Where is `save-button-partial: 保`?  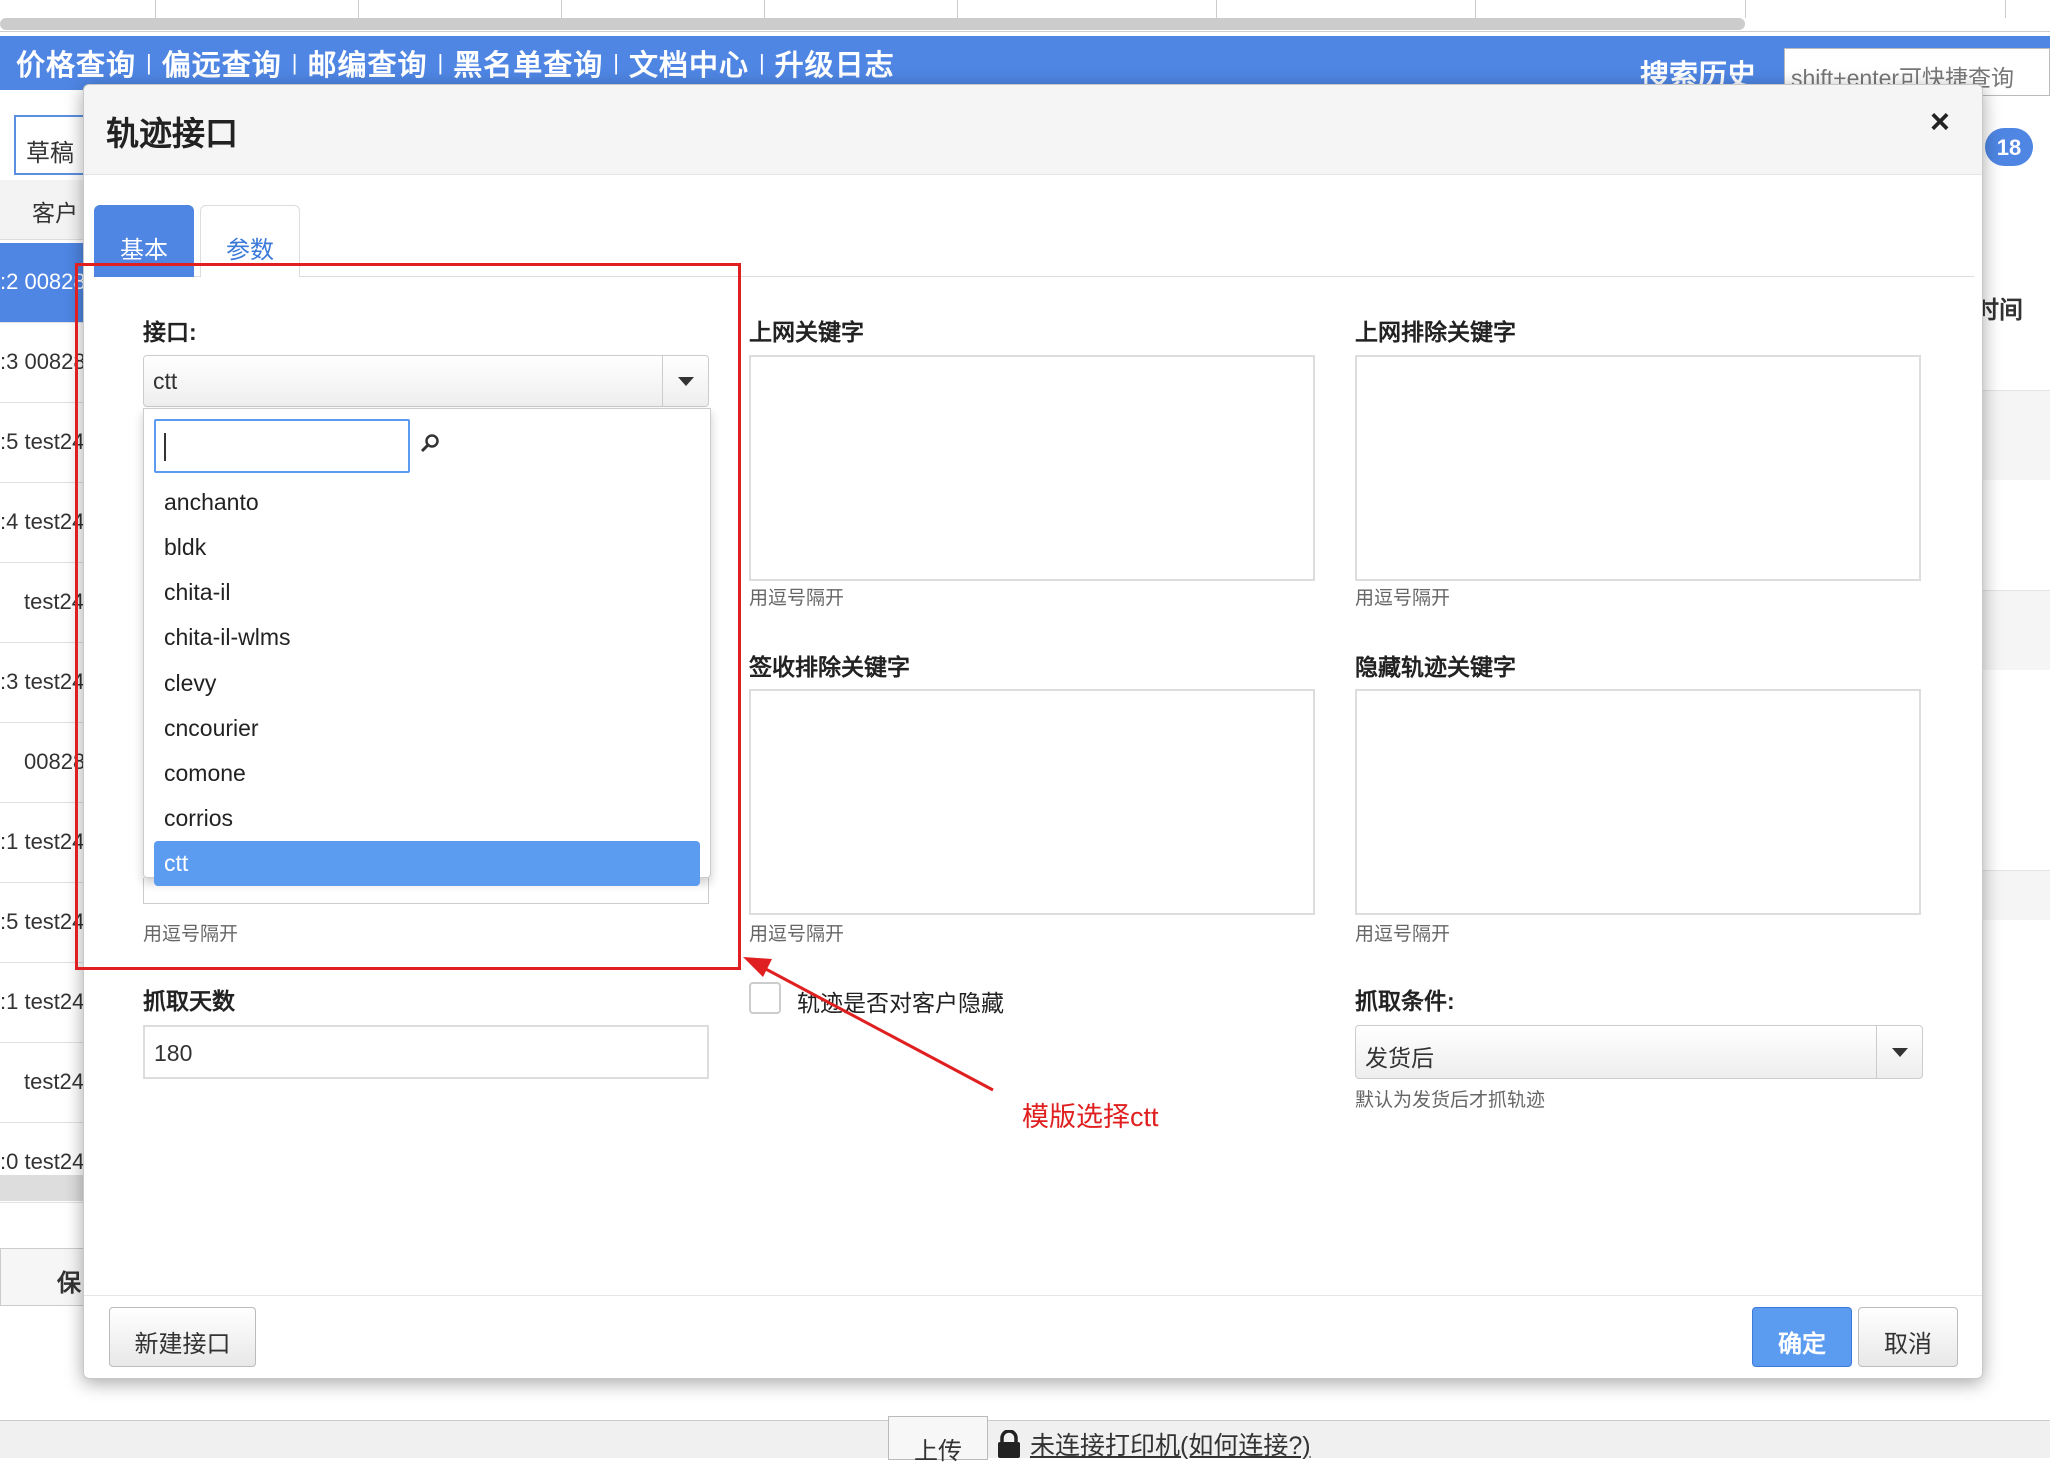 save-button-partial: 保 is located at coordinates (45, 1277).